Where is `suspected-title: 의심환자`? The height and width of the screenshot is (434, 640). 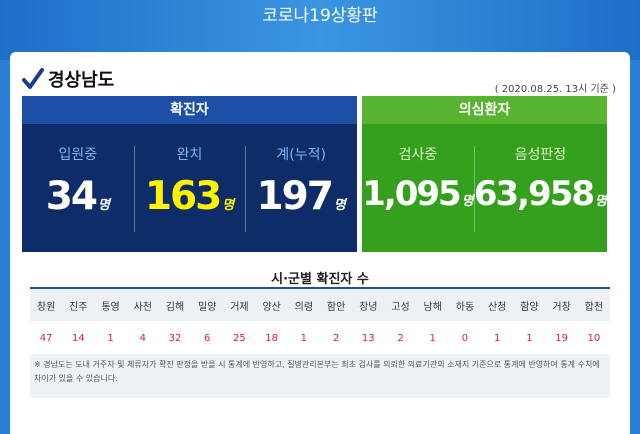
suspected-title: 의심환자 is located at coordinates (484, 110).